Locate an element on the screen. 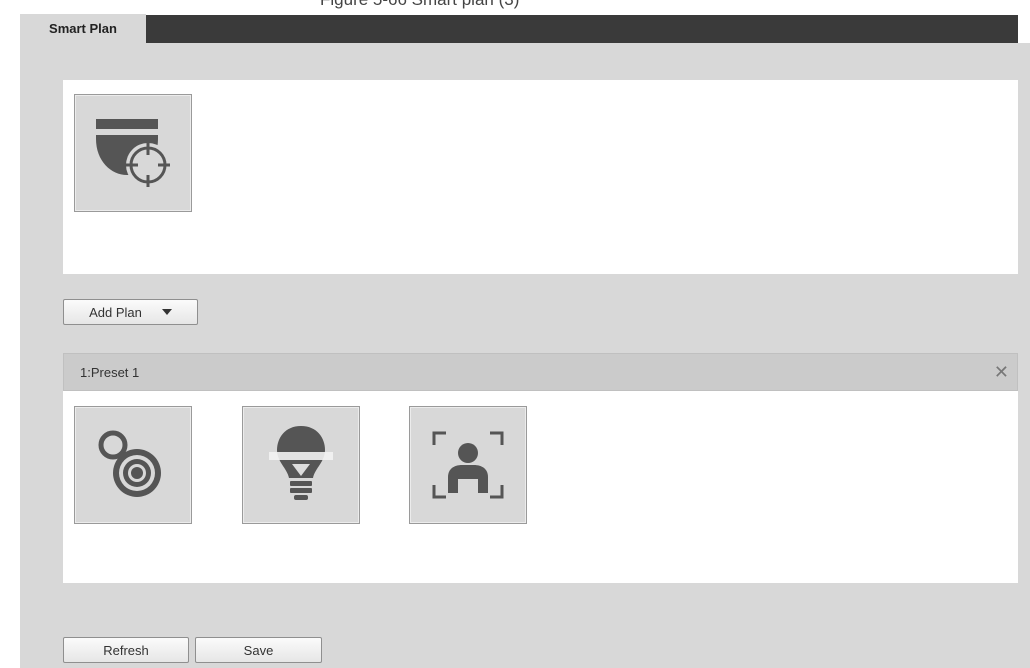  add-plan-label: Add Plan is located at coordinates (115, 312).